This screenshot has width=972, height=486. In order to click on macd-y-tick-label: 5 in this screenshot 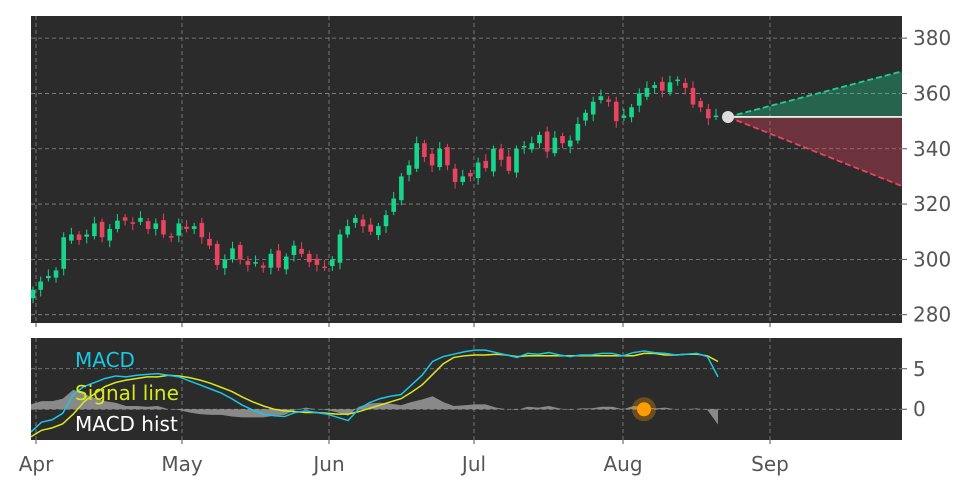, I will do `click(919, 369)`.